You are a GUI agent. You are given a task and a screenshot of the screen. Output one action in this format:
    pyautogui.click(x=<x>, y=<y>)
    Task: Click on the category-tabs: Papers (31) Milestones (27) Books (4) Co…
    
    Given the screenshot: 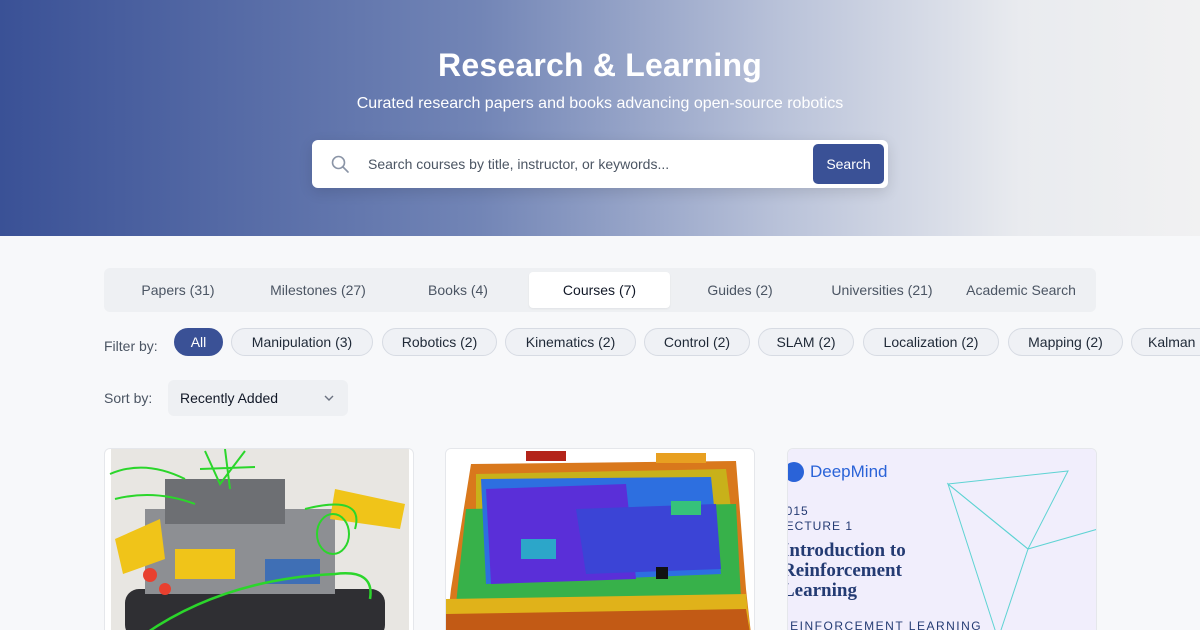 What is the action you would take?
    pyautogui.click(x=600, y=290)
    